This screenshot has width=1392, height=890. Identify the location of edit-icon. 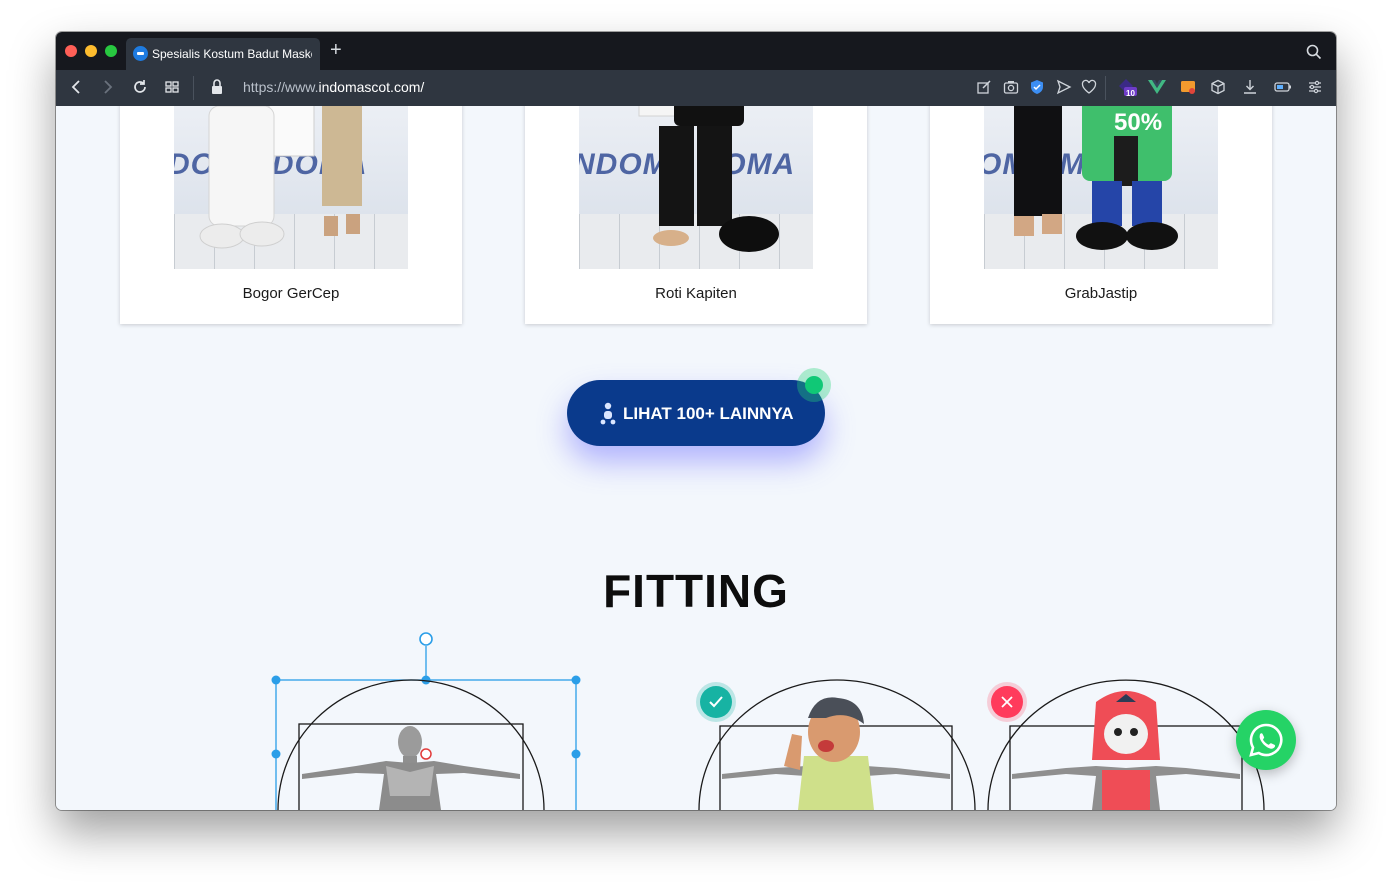
(984, 87).